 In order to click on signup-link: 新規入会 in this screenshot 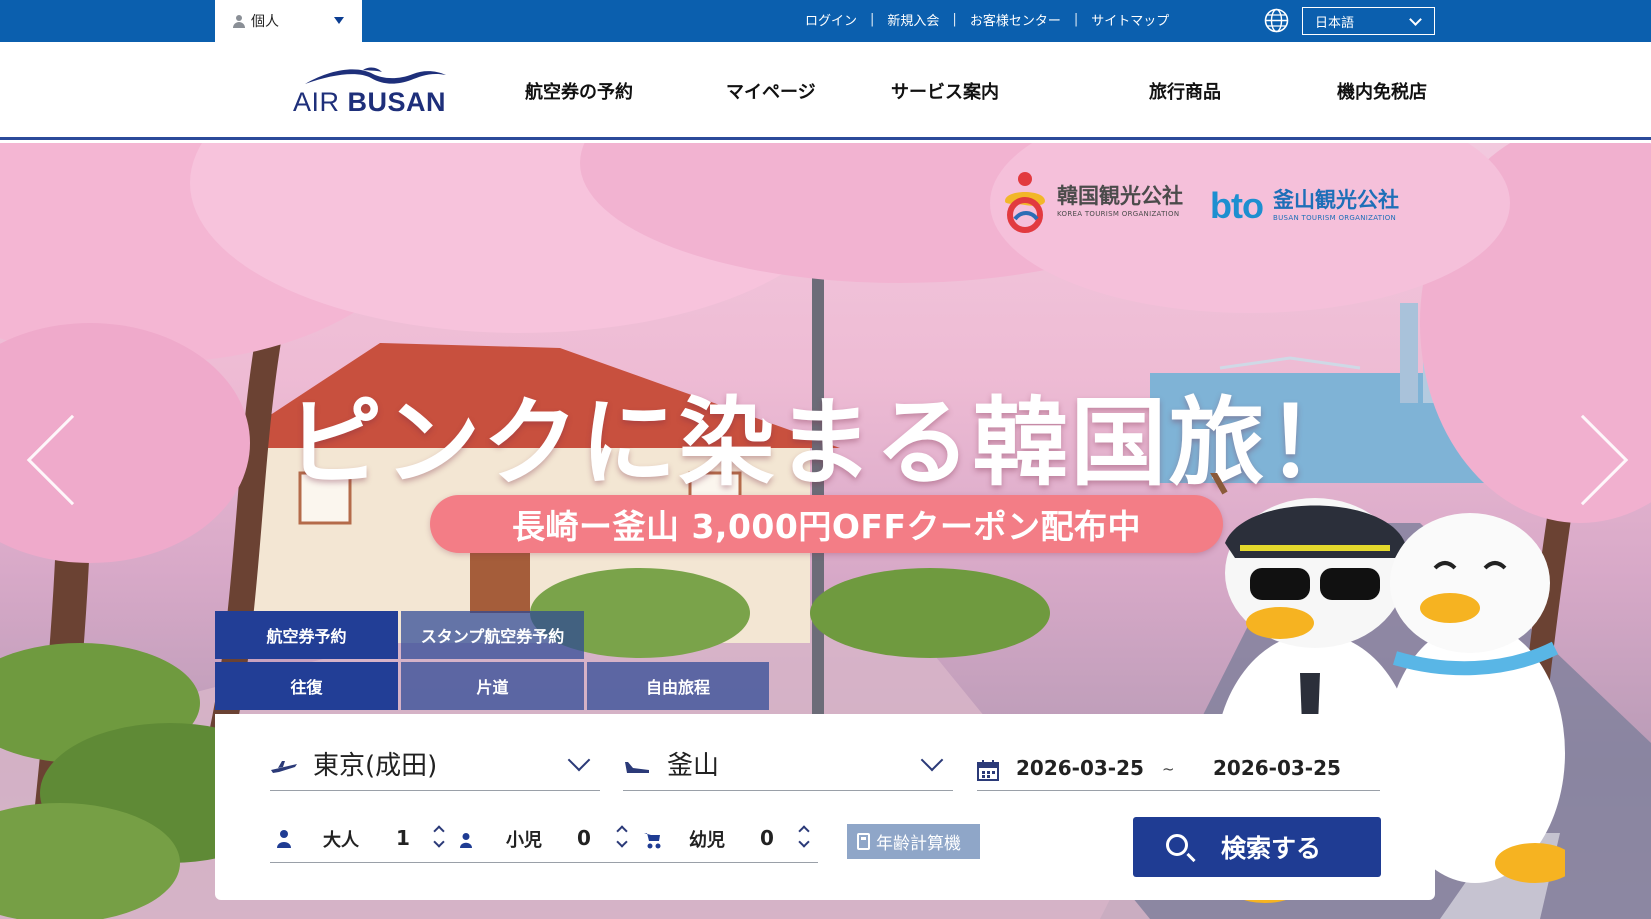, I will do `click(913, 19)`.